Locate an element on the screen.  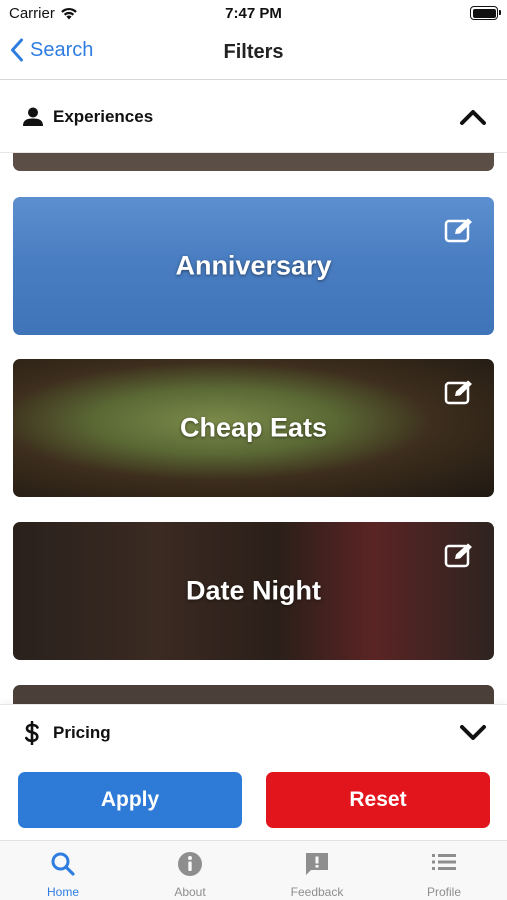
tab-about: About is located at coordinates (190, 870).